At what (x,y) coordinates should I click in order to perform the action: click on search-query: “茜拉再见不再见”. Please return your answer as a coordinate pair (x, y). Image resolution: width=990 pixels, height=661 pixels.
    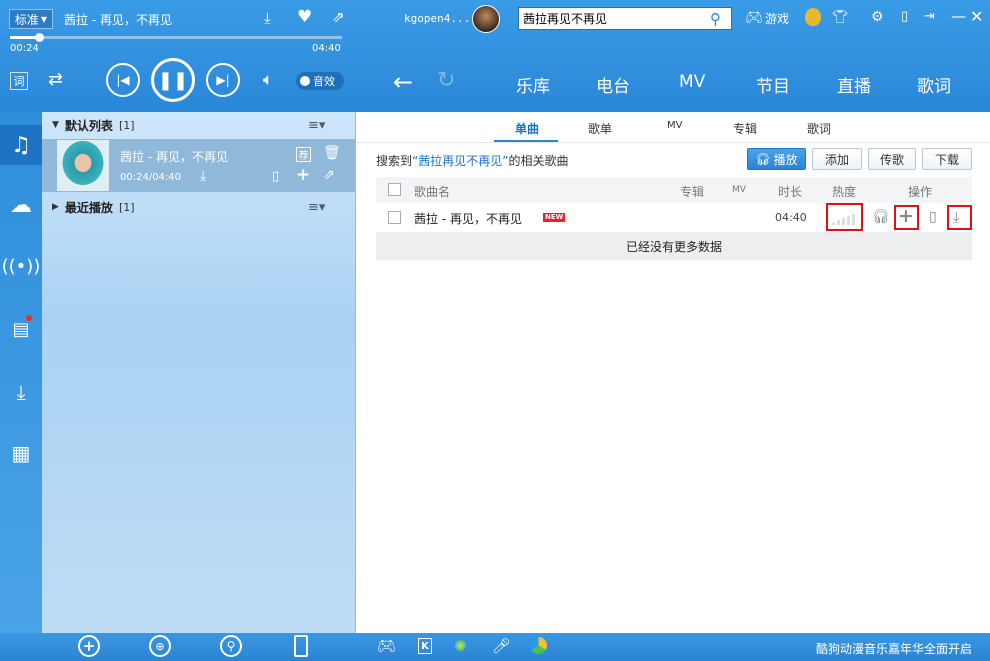
    Looking at the image, I should click on (460, 161).